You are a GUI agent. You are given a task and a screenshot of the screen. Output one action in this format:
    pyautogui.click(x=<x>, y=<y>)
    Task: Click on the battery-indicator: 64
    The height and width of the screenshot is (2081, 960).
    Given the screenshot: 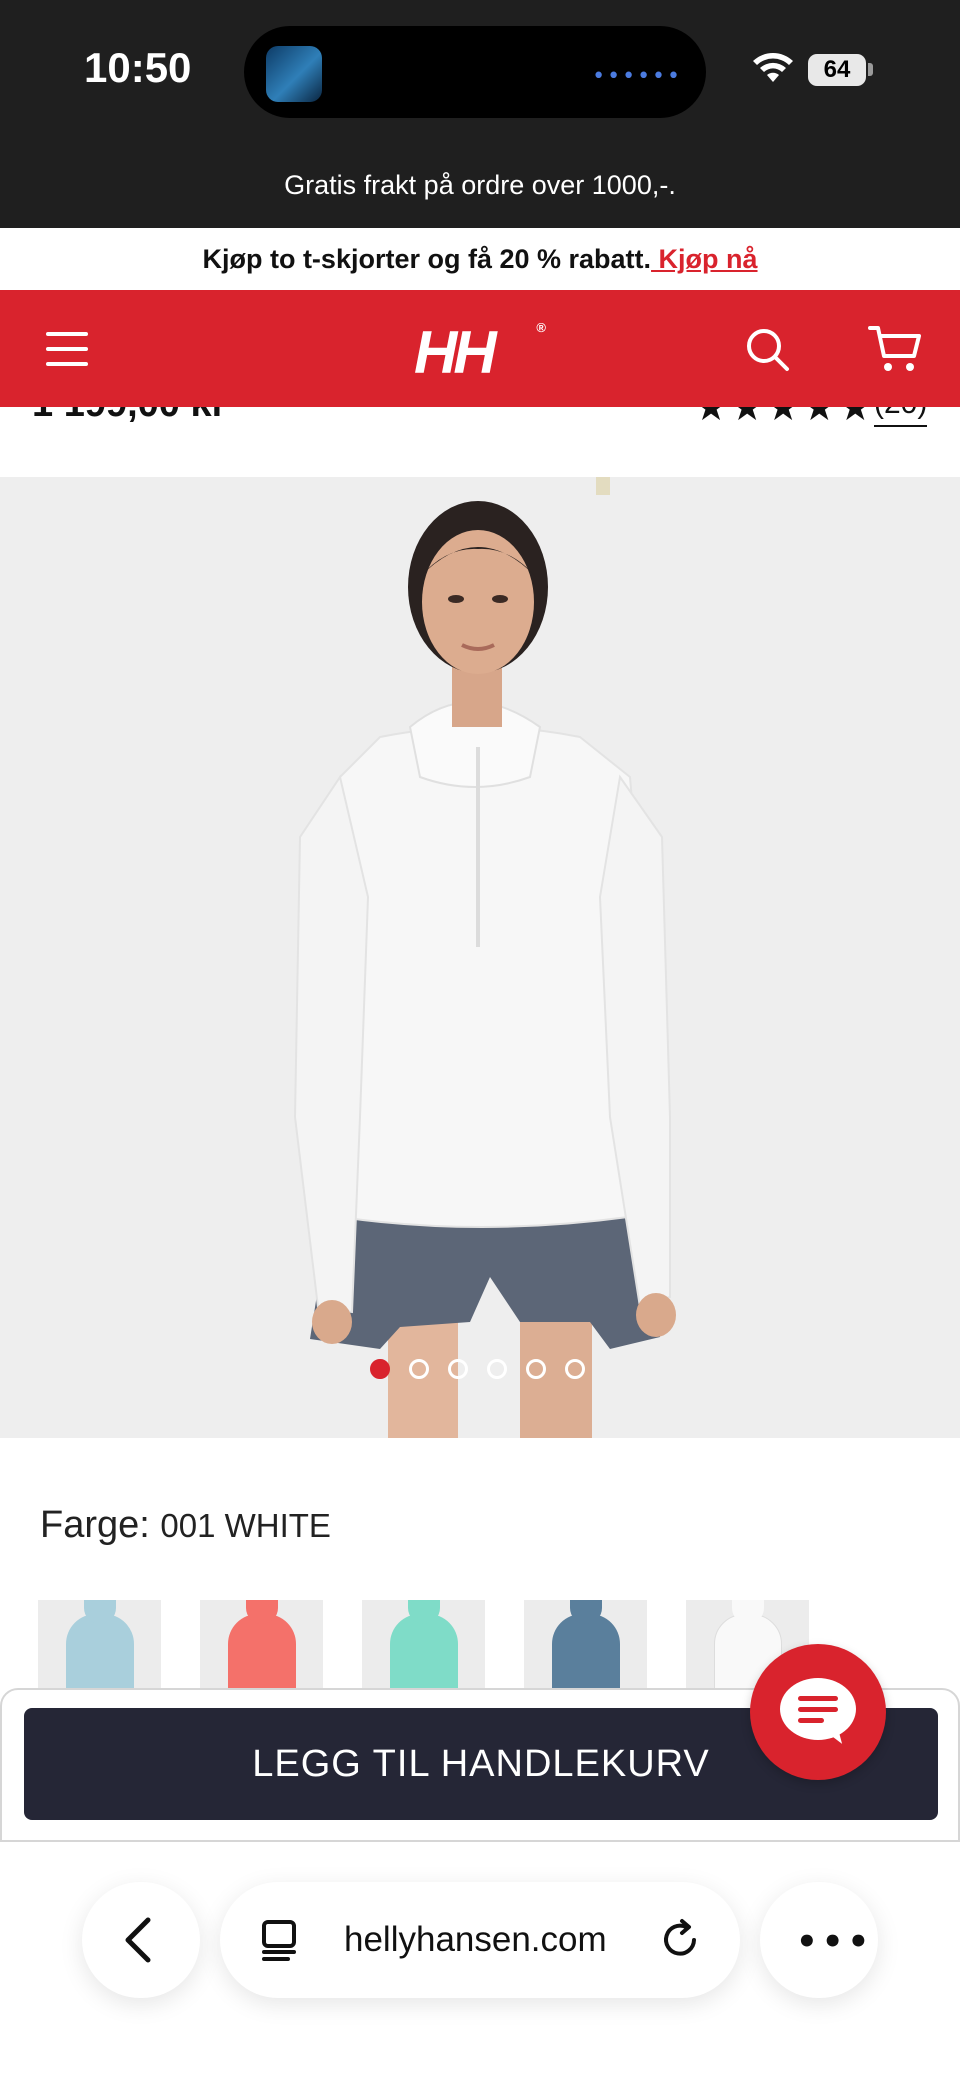 What is the action you would take?
    pyautogui.click(x=837, y=70)
    